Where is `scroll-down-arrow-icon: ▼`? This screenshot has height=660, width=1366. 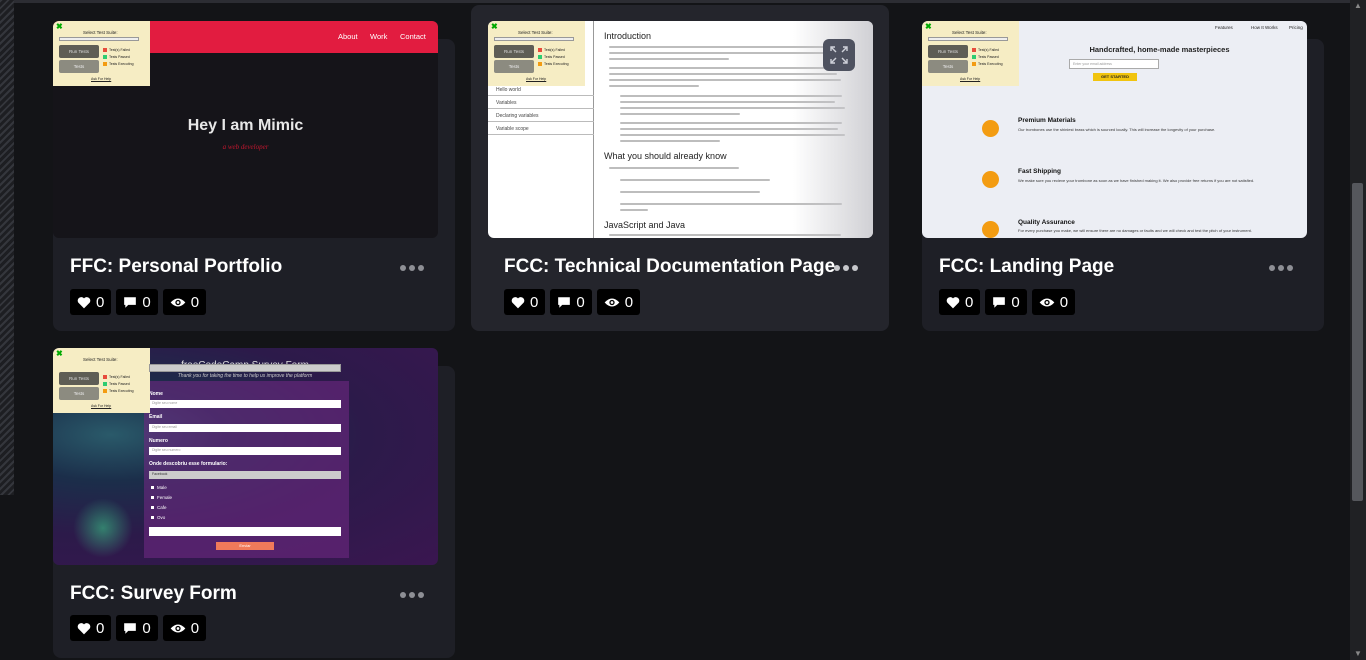
scroll-down-arrow-icon: ▼ is located at coordinates (1358, 654).